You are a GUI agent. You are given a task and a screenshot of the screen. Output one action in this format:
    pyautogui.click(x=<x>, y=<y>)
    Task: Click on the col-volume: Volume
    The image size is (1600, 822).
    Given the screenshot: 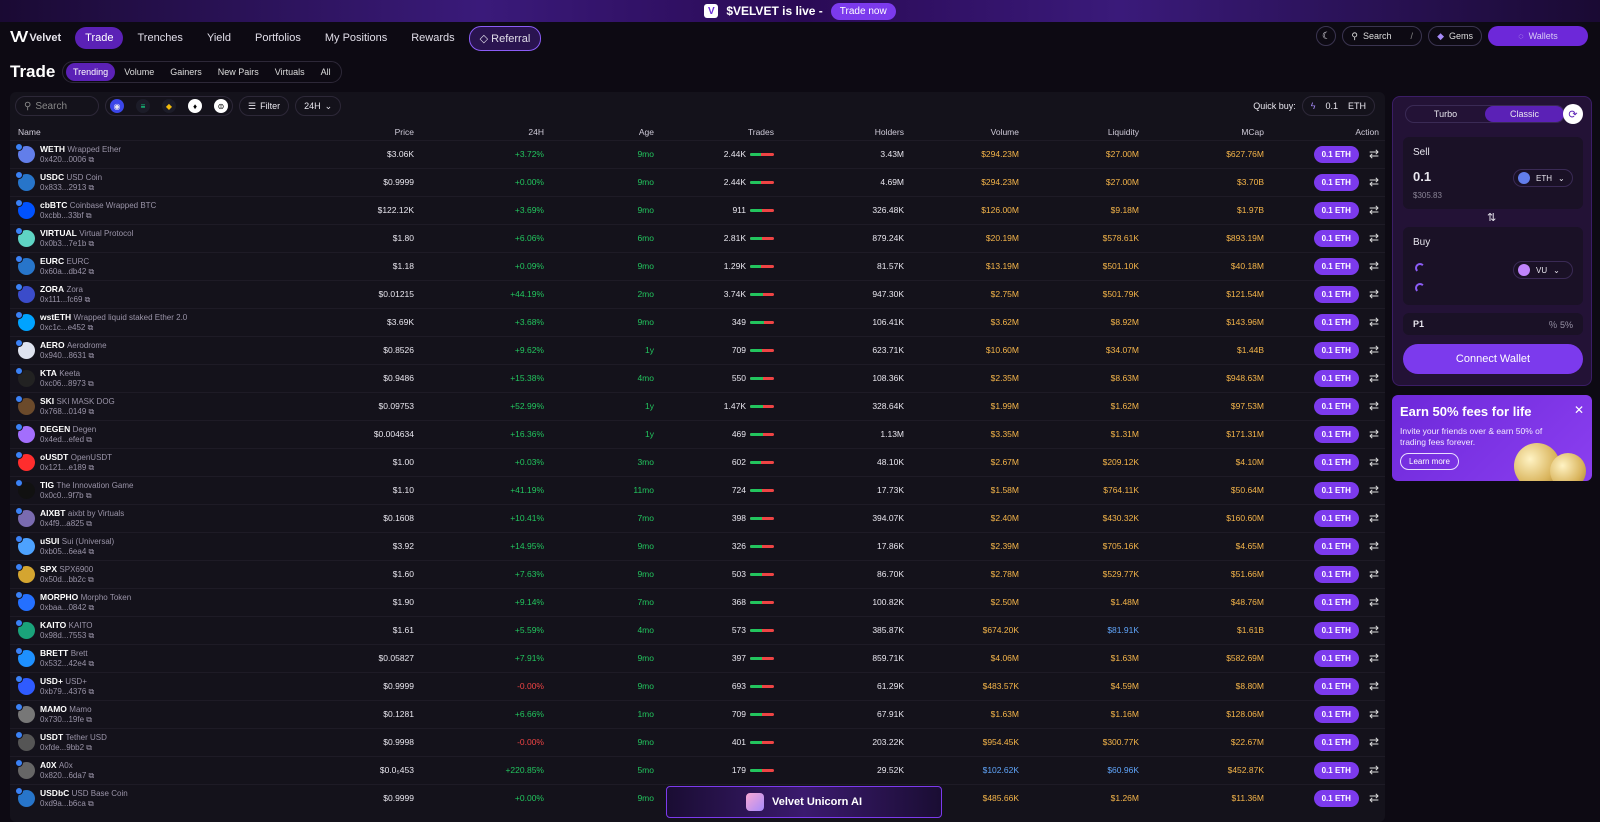 What is the action you would take?
    pyautogui.click(x=967, y=132)
    